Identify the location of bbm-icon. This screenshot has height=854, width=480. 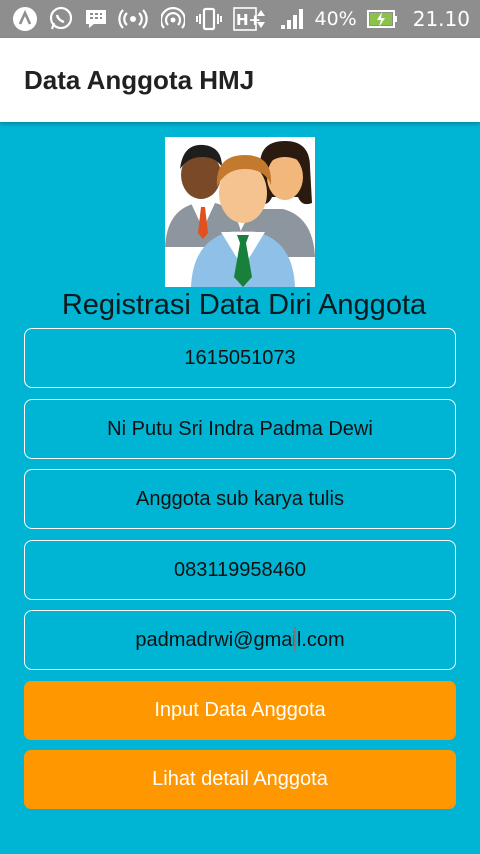
(96, 19).